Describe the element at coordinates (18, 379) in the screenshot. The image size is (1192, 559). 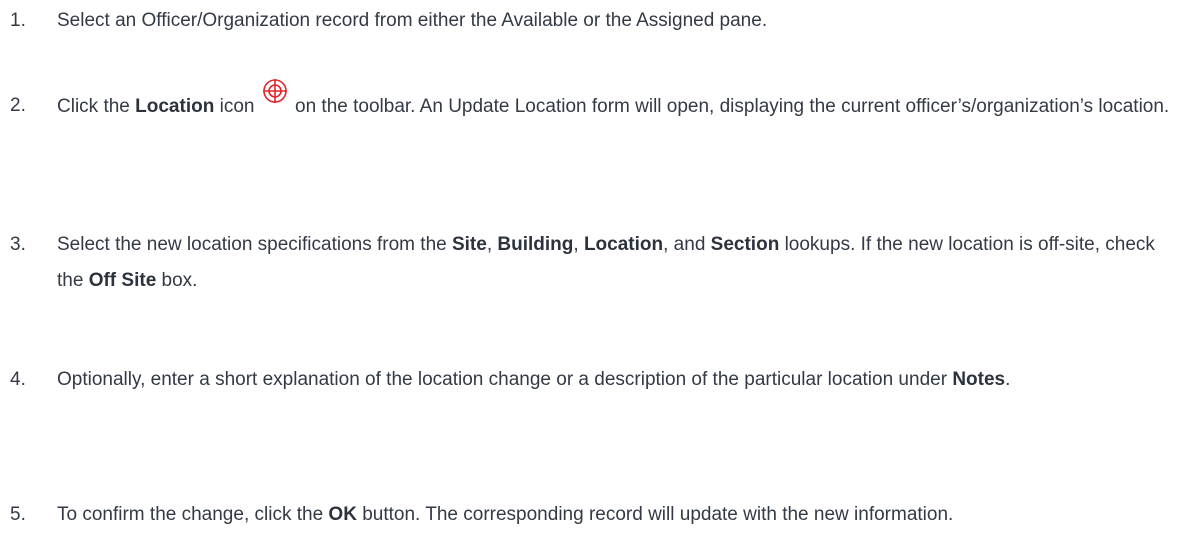
I see `step-number: 4.` at that location.